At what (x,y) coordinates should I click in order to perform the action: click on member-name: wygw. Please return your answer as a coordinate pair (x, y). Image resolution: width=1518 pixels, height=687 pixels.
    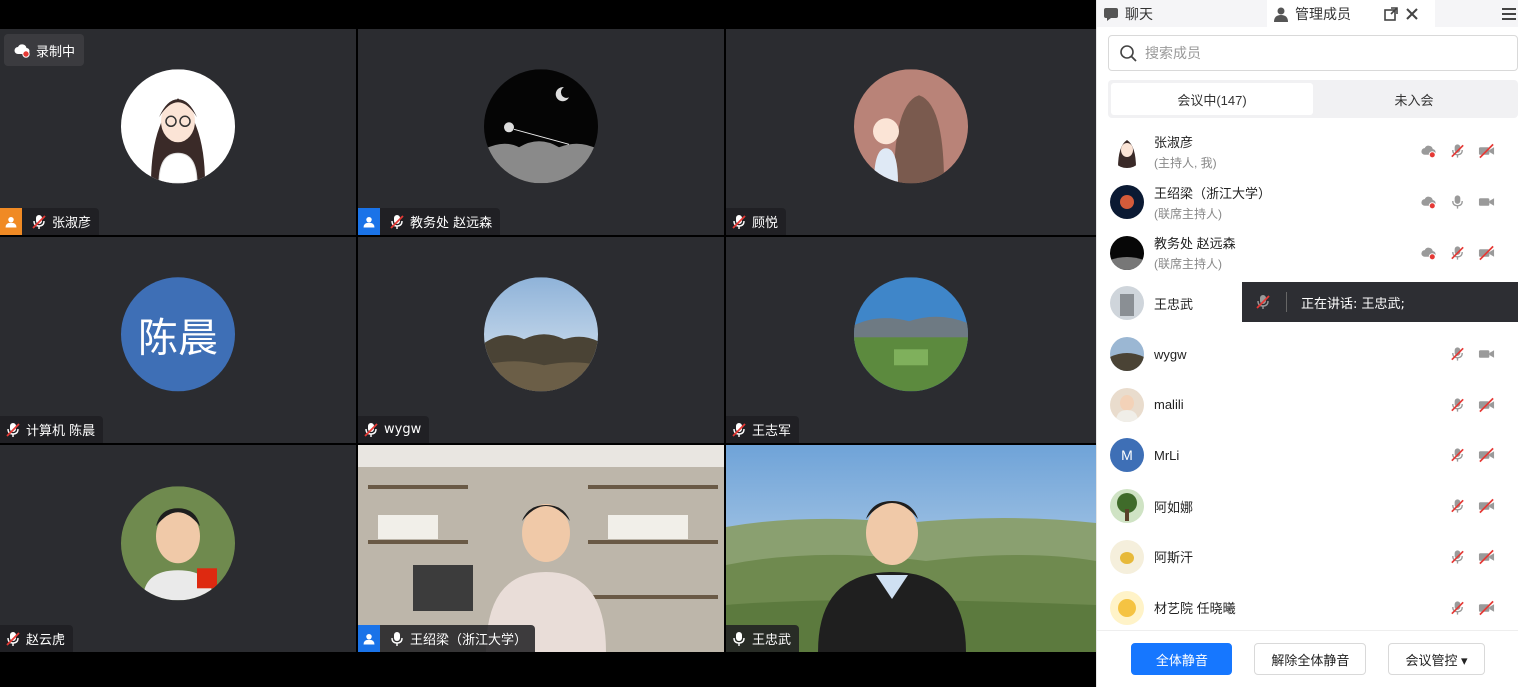
    Looking at the image, I should click on (1170, 354).